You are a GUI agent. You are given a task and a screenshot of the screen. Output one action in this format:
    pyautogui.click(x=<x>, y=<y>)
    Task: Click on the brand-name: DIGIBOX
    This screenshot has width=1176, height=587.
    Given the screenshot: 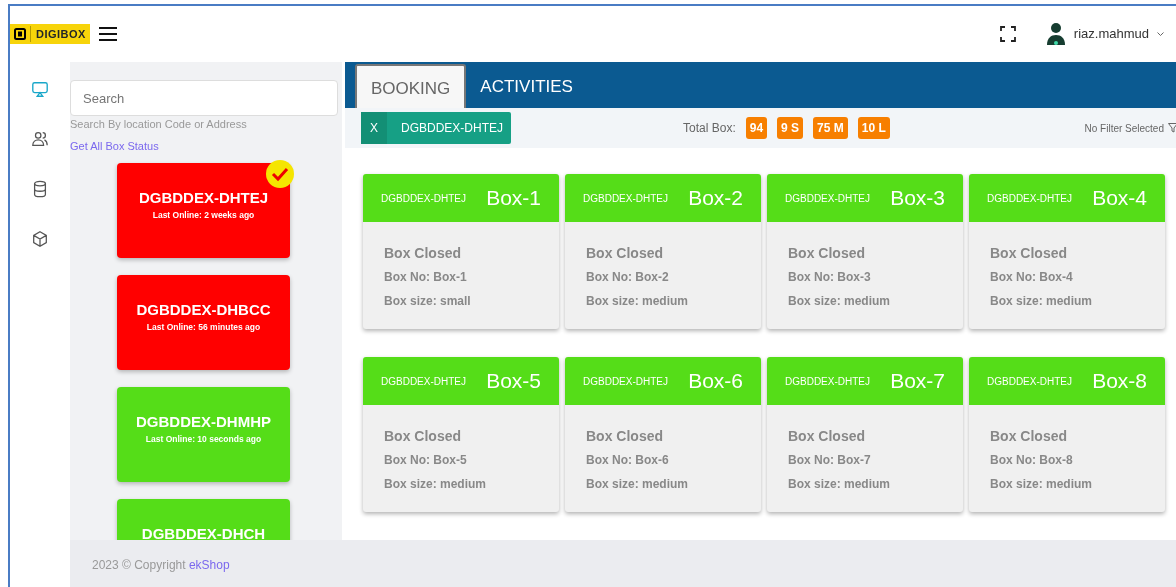 What is the action you would take?
    pyautogui.click(x=58, y=34)
    